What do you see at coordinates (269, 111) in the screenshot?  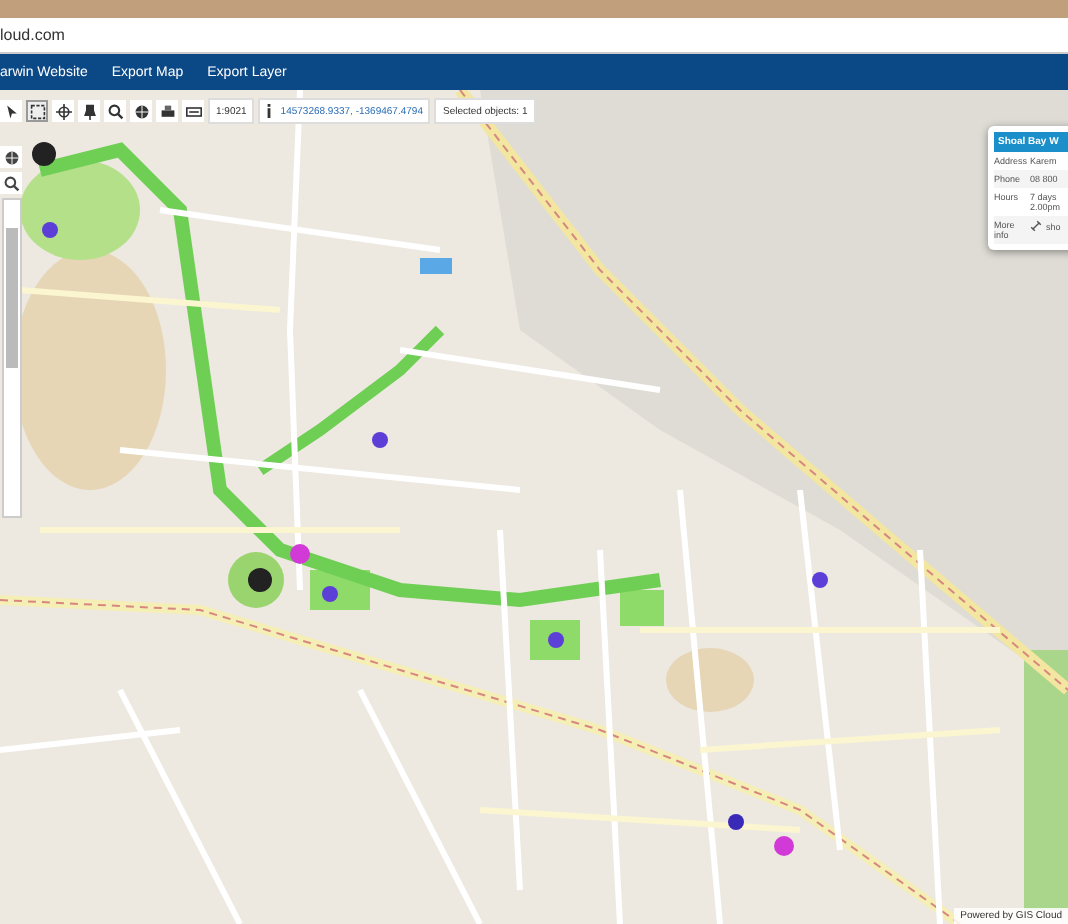 I see `info-icon` at bounding box center [269, 111].